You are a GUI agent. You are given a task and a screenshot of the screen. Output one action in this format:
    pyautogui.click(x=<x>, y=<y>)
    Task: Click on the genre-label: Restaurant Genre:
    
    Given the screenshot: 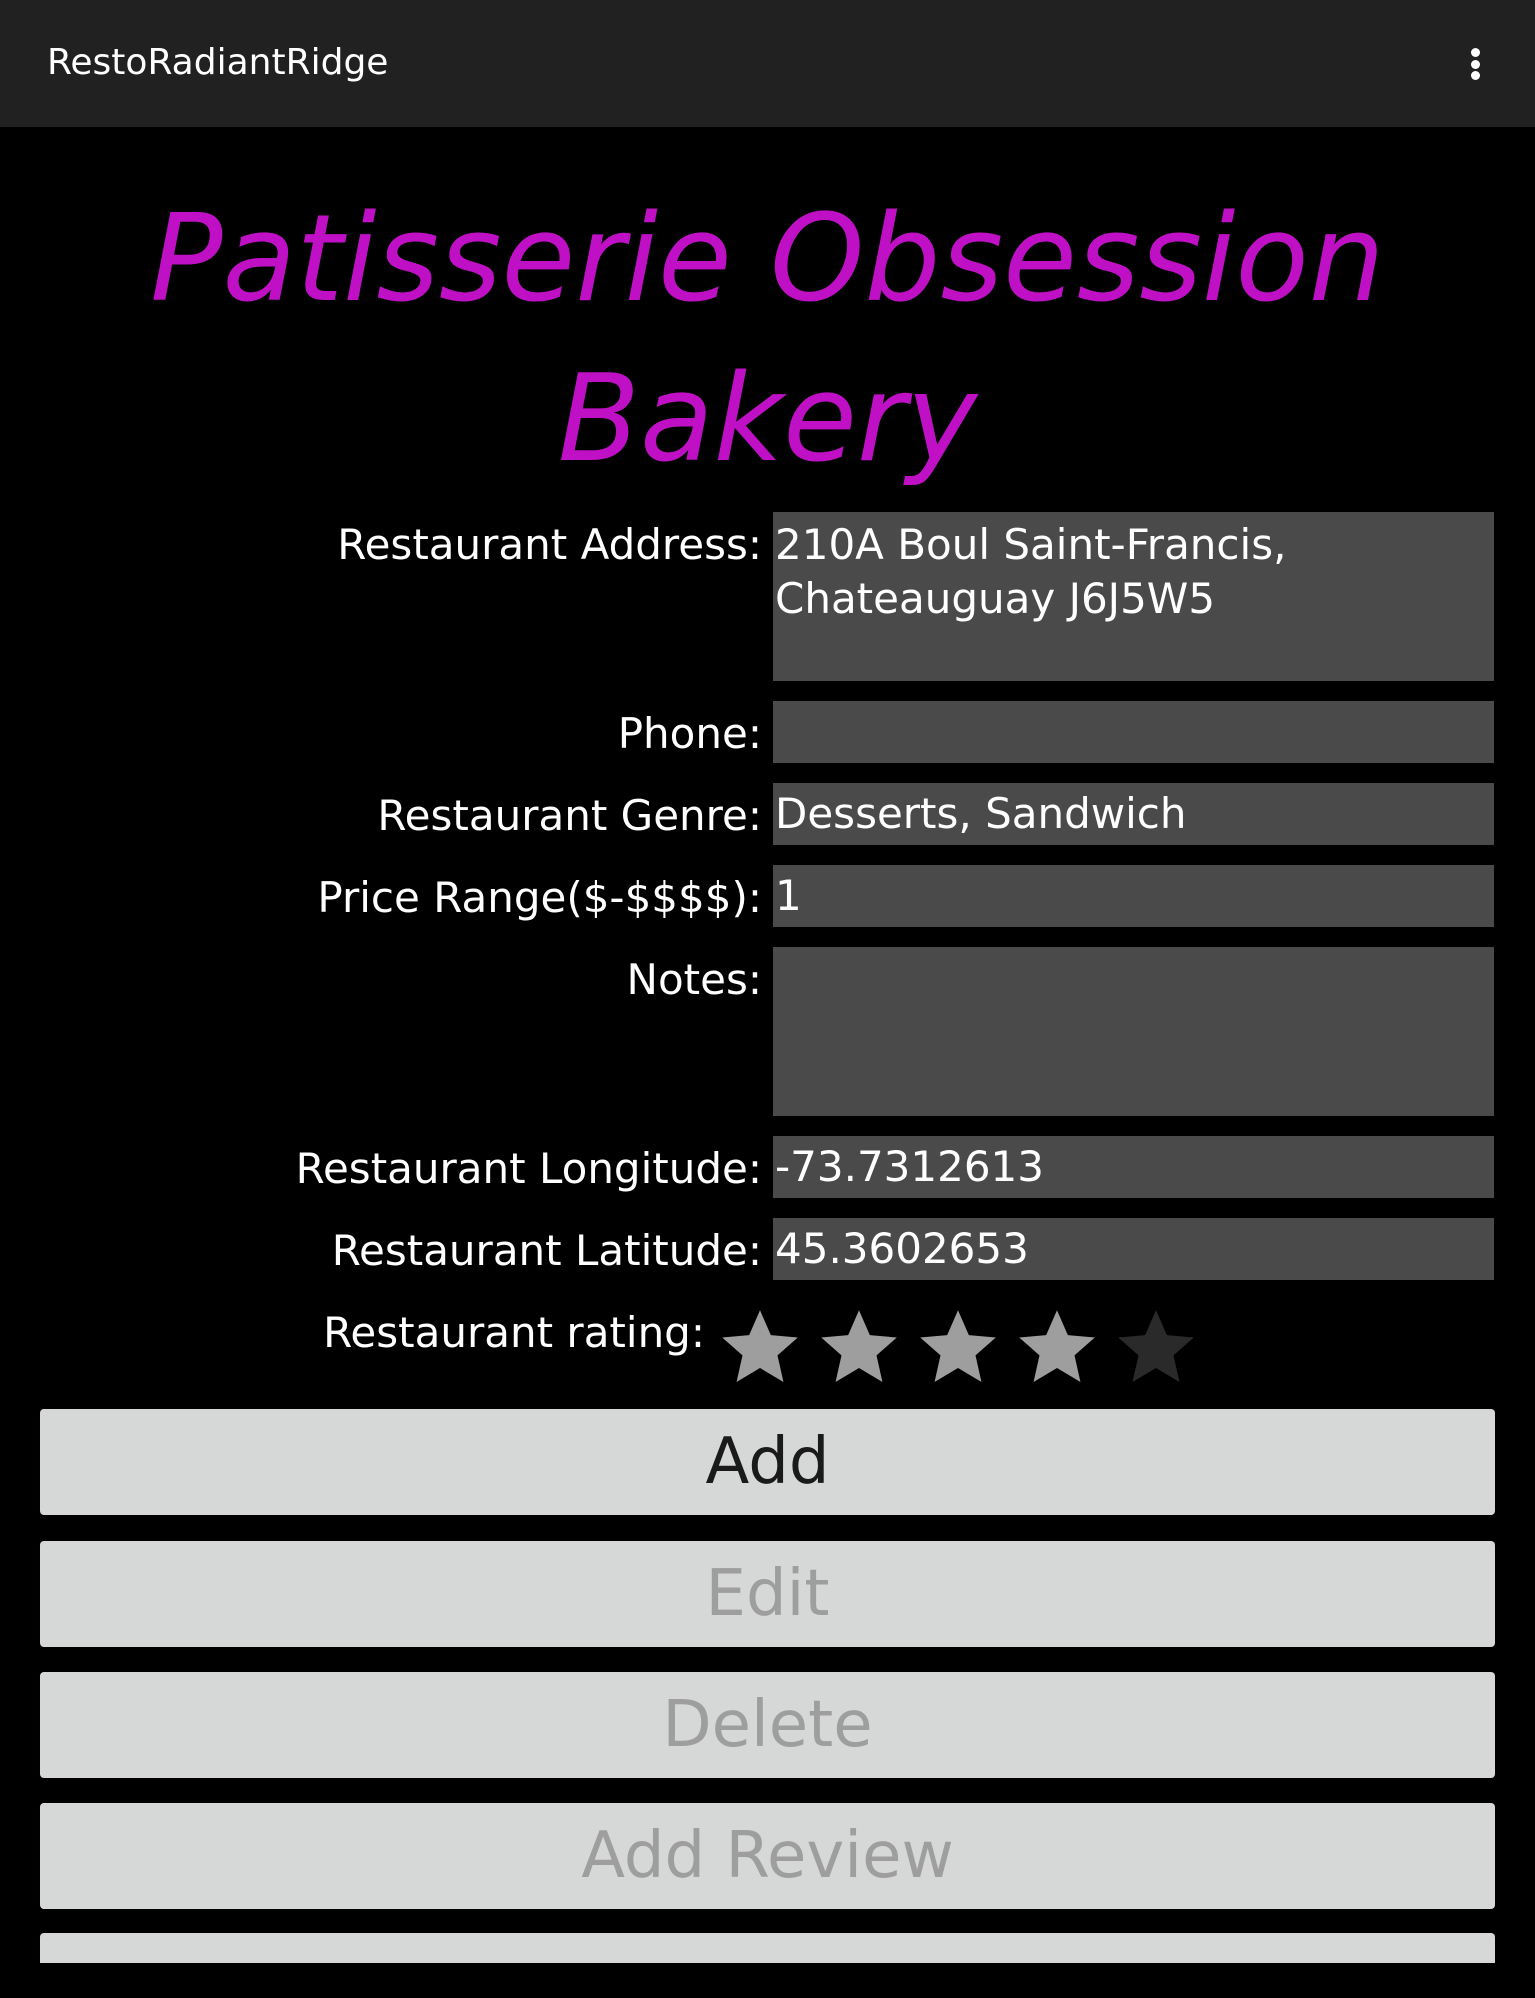 What is the action you would take?
    pyautogui.click(x=569, y=815)
    